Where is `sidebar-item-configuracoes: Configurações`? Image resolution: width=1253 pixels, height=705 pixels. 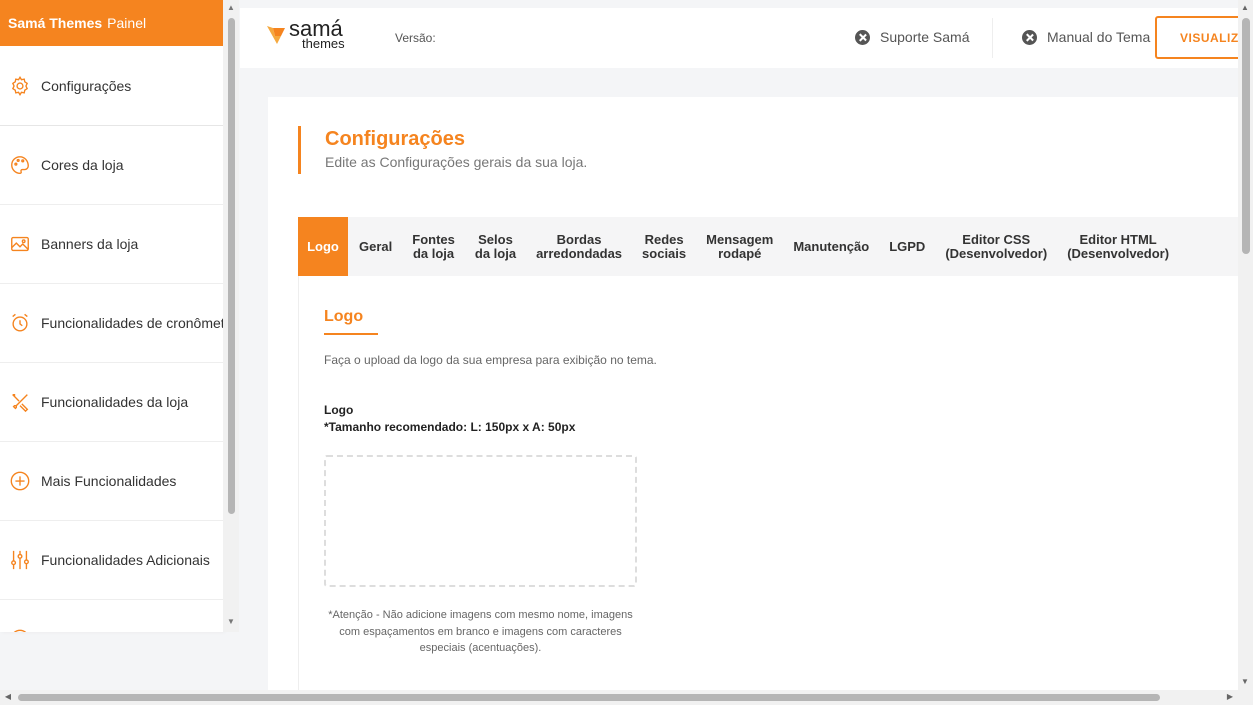 sidebar-item-configuracoes: Configurações is located at coordinates (111, 86).